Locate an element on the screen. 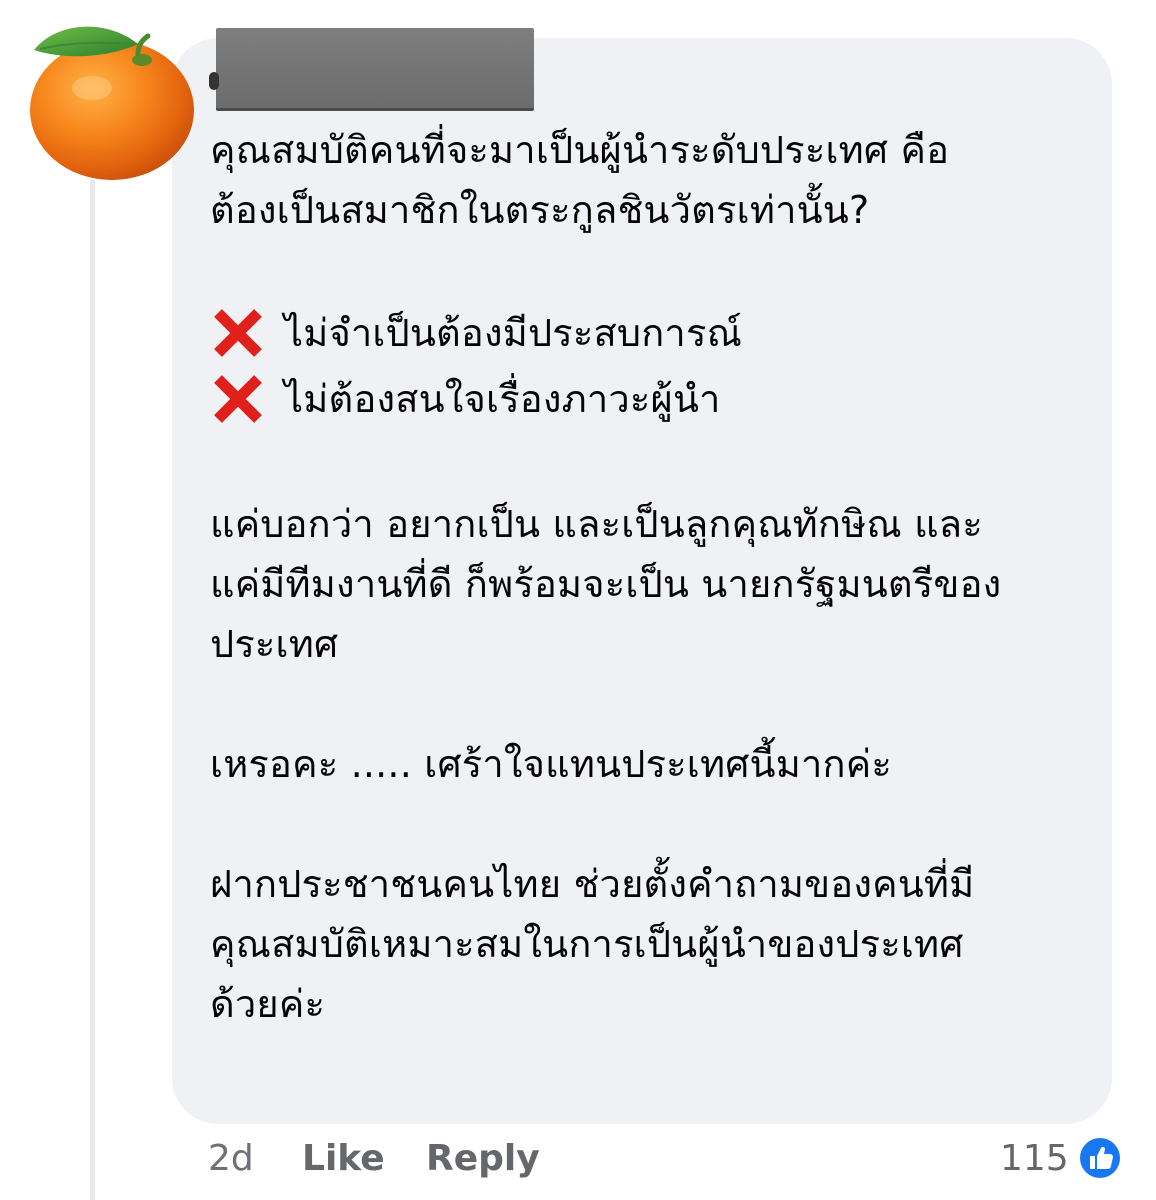 The image size is (1156, 1200). comment-line: ด้วยค่ะ is located at coordinates (268, 1004).